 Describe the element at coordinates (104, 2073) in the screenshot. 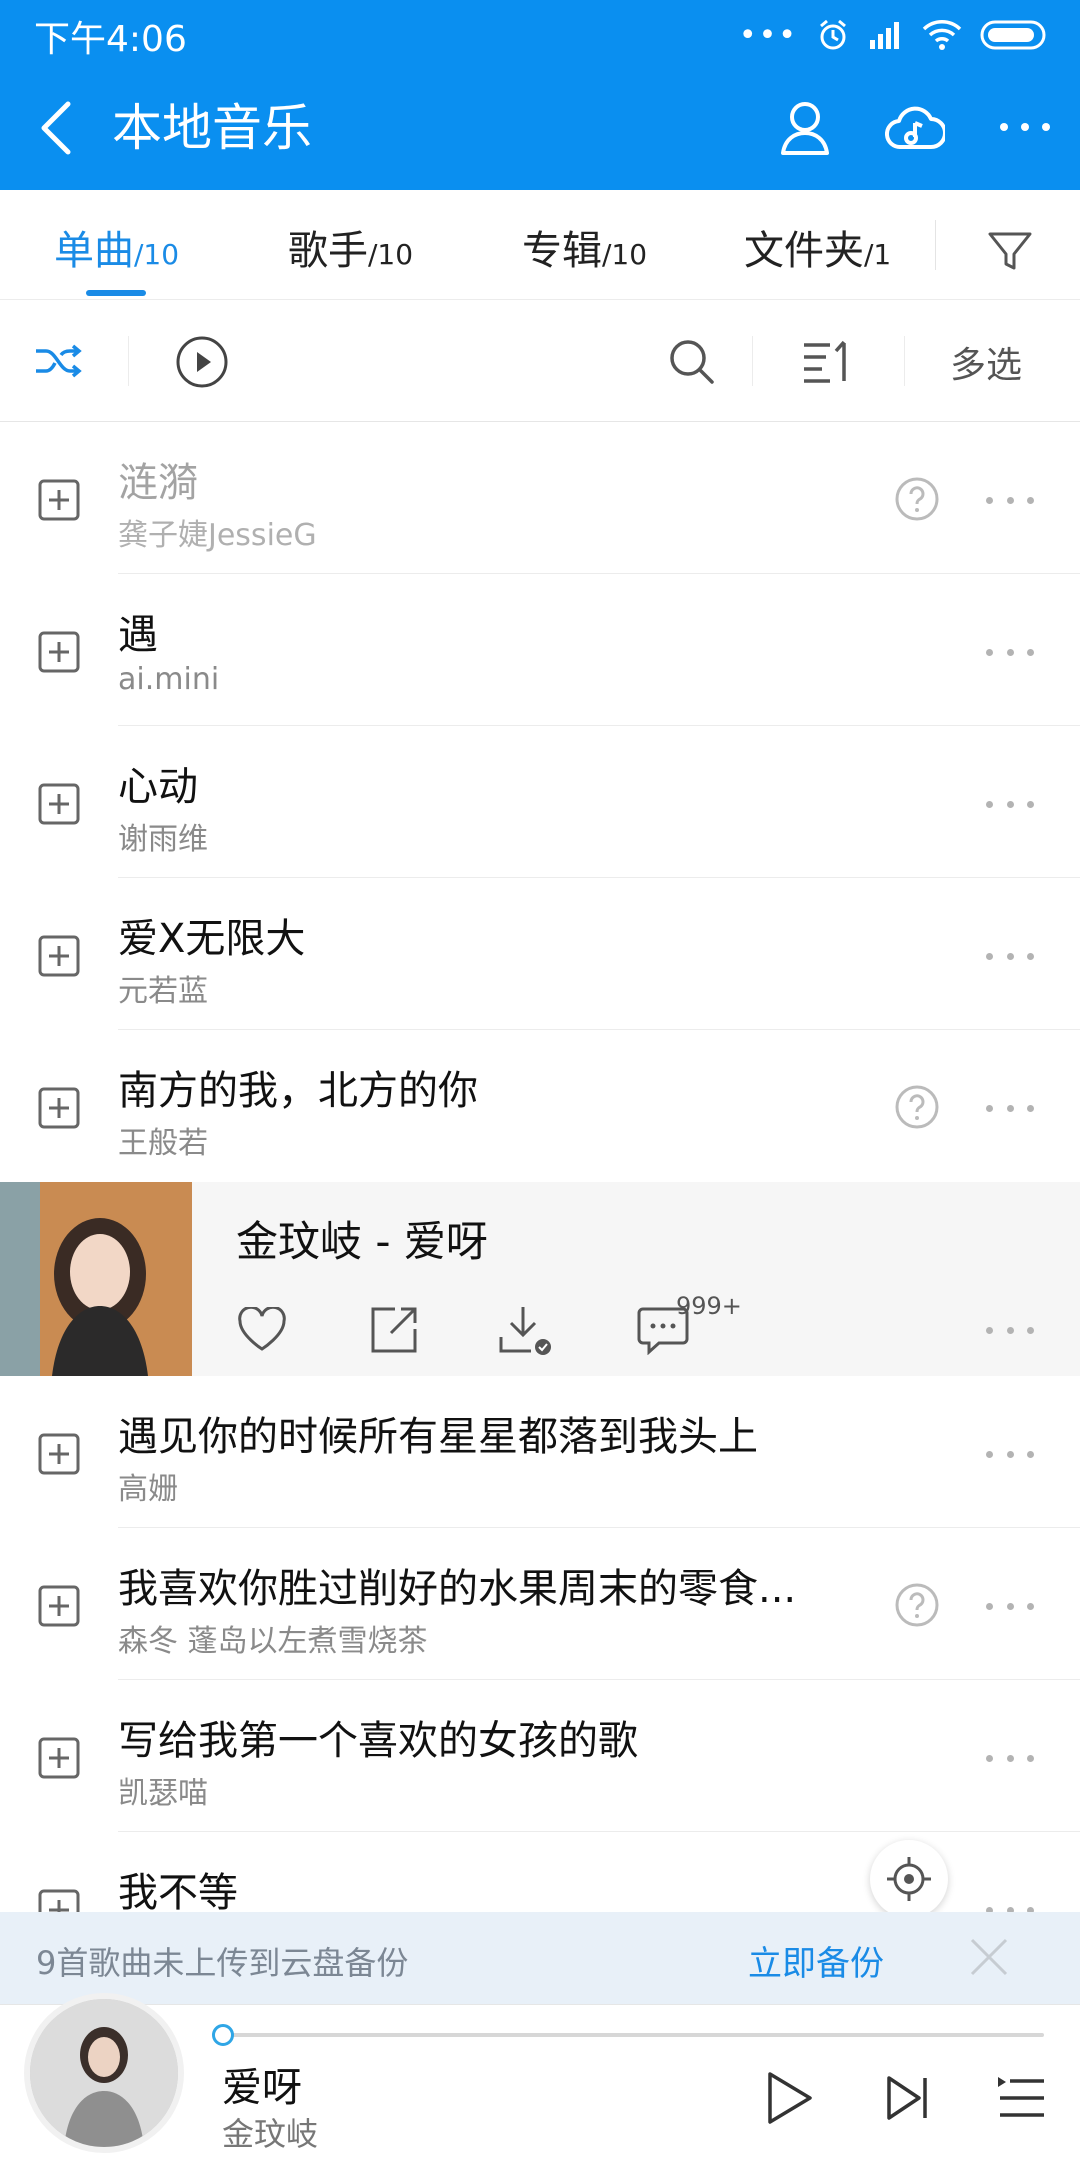

I see `player-cover` at that location.